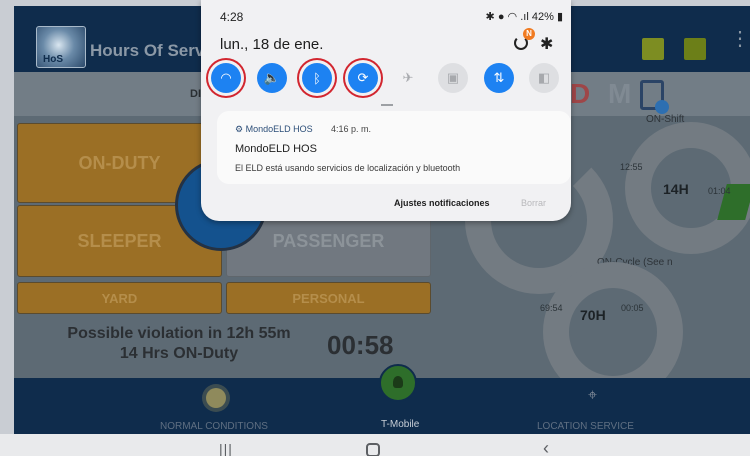  Describe the element at coordinates (740, 39) in the screenshot. I see `overflow-menu-icon: ⋮` at that location.